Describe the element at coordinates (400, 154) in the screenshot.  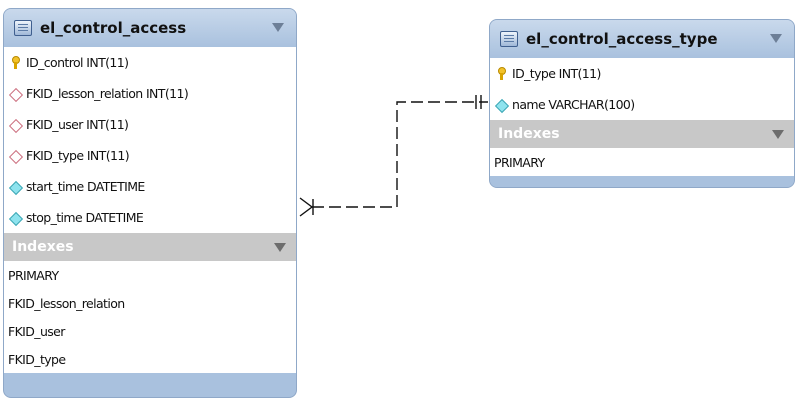
I see `relationship-line` at that location.